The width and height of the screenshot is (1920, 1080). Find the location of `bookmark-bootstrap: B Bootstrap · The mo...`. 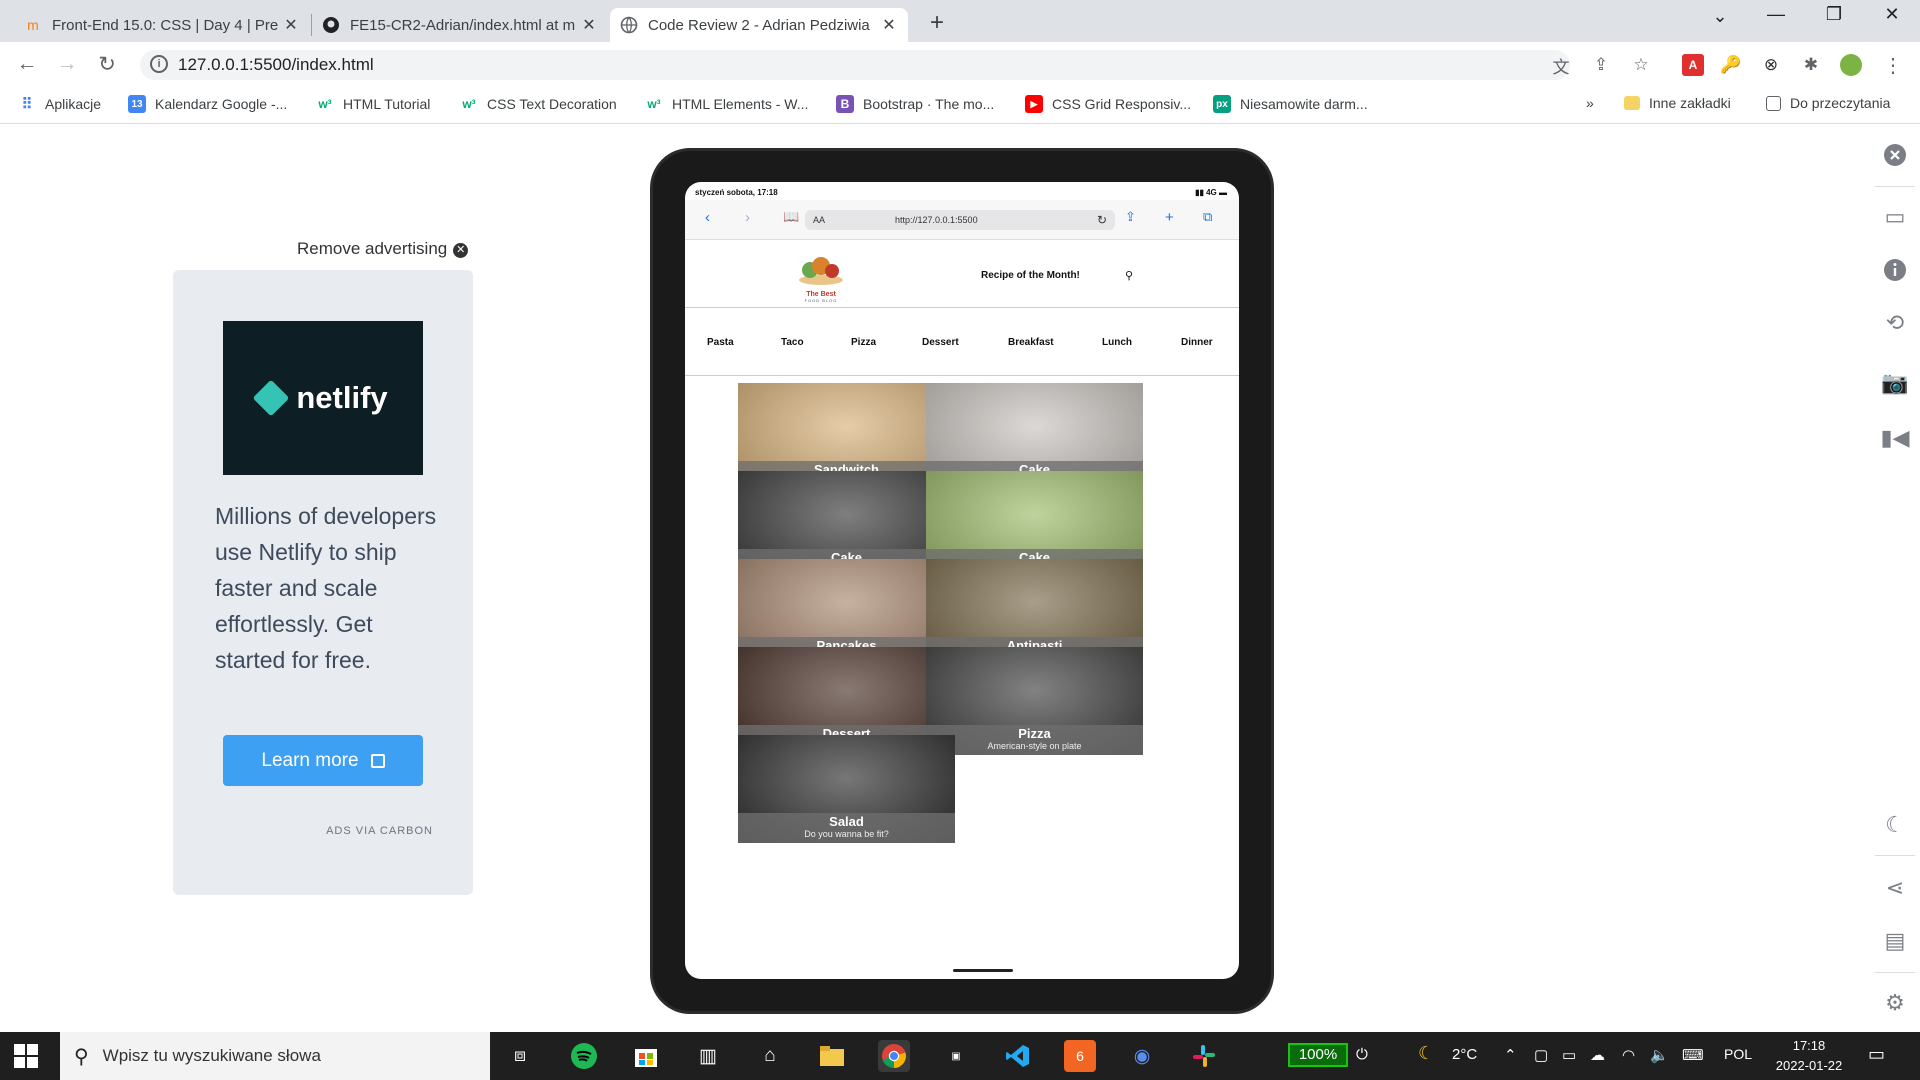

bookmark-bootstrap: B Bootstrap · The mo... is located at coordinates (915, 104).